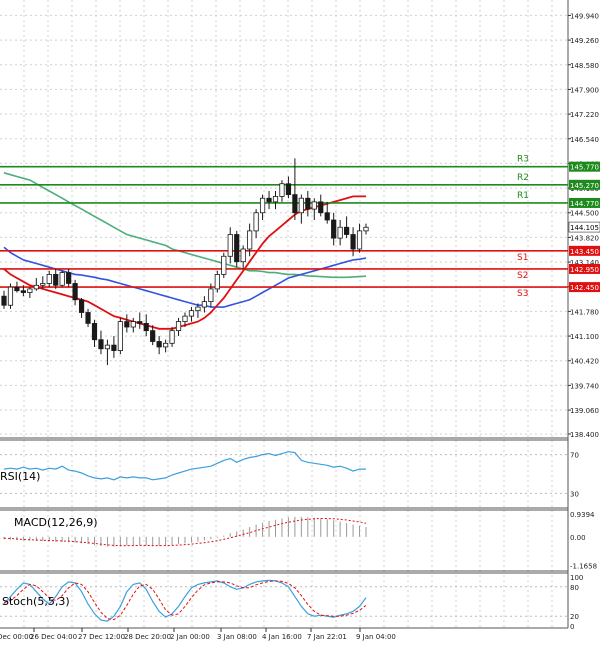  I want to click on stoch-tick-label: 0, so click(572, 627).